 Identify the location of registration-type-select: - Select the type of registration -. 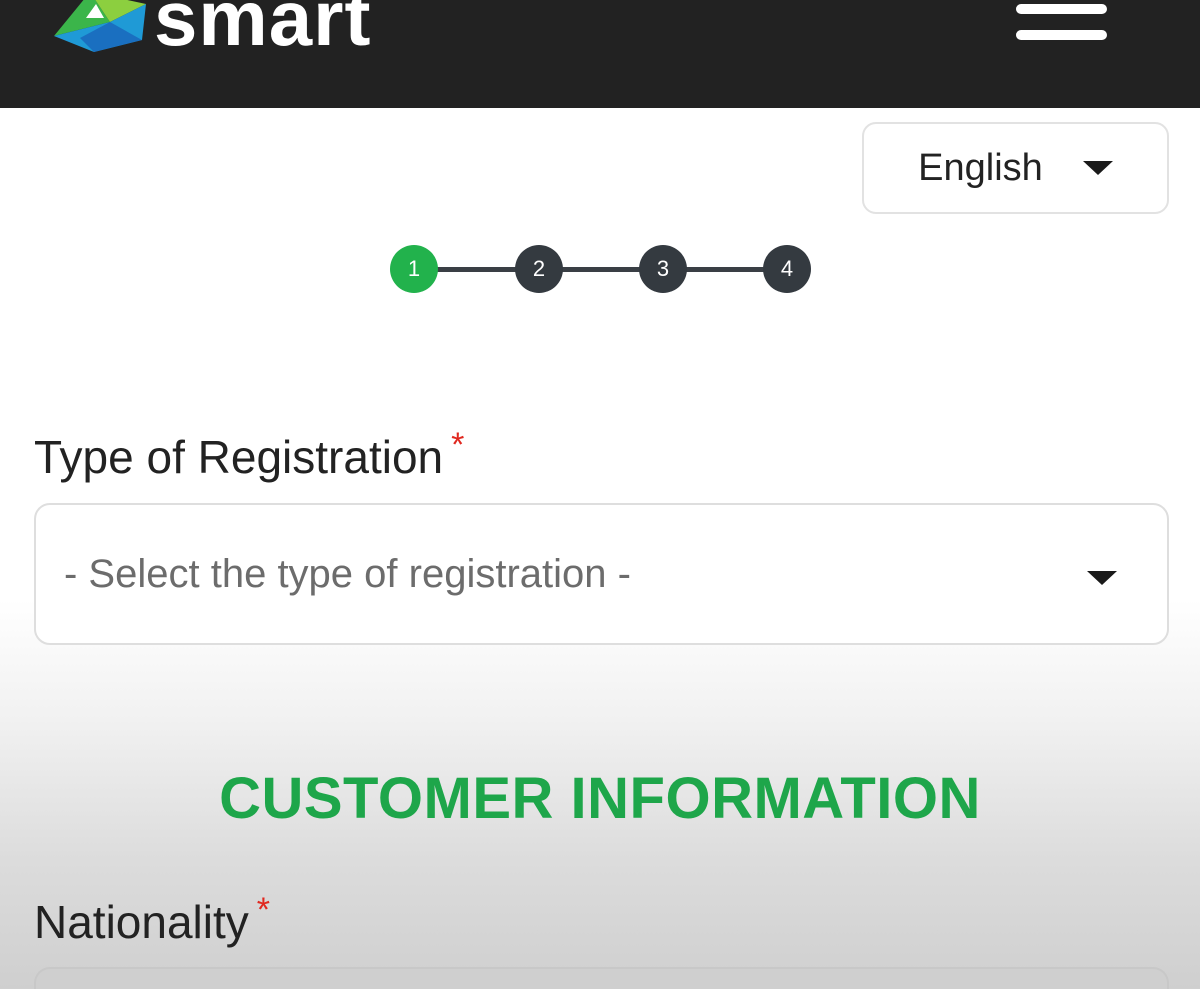
(601, 574).